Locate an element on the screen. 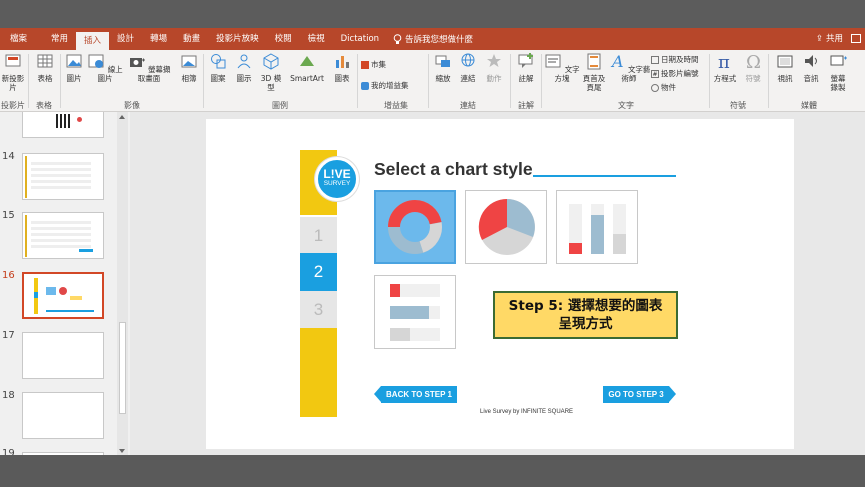 The width and height of the screenshot is (865, 487). tab-design: 設計 is located at coordinates (125, 39).